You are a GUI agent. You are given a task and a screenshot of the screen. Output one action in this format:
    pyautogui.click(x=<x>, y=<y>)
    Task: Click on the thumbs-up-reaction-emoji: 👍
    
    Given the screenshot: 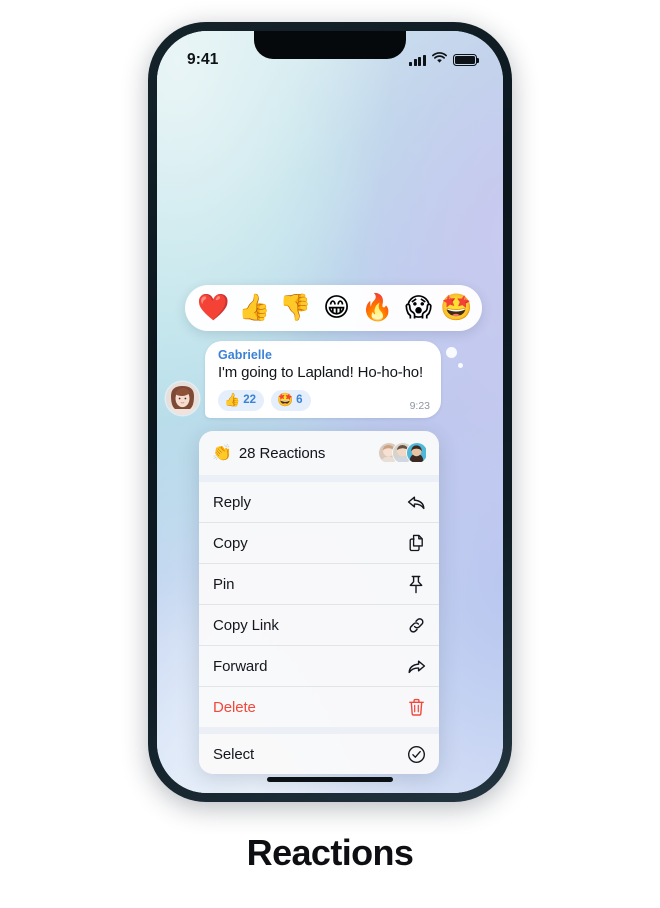 What is the action you would take?
    pyautogui.click(x=232, y=400)
    